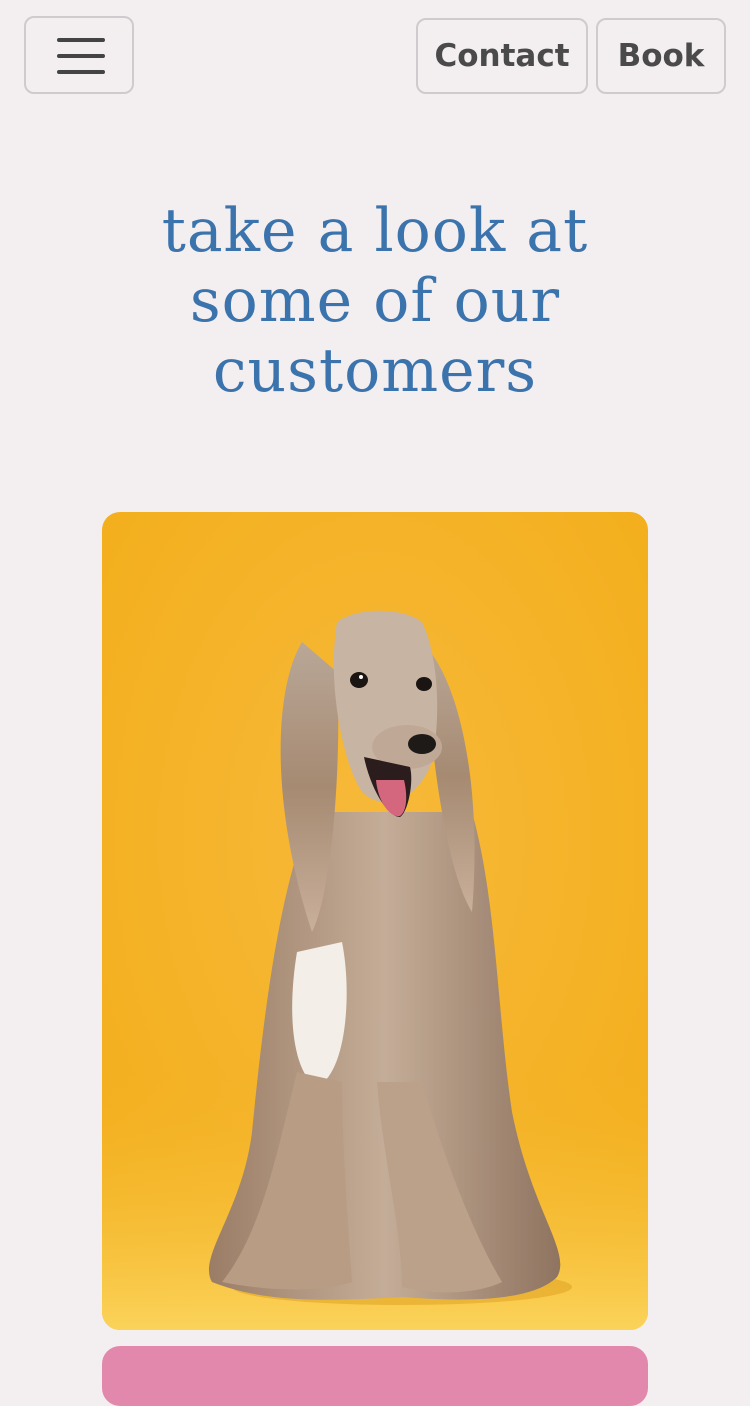 This screenshot has height=1406, width=750. I want to click on headline-line-1: take a look at, so click(375, 231).